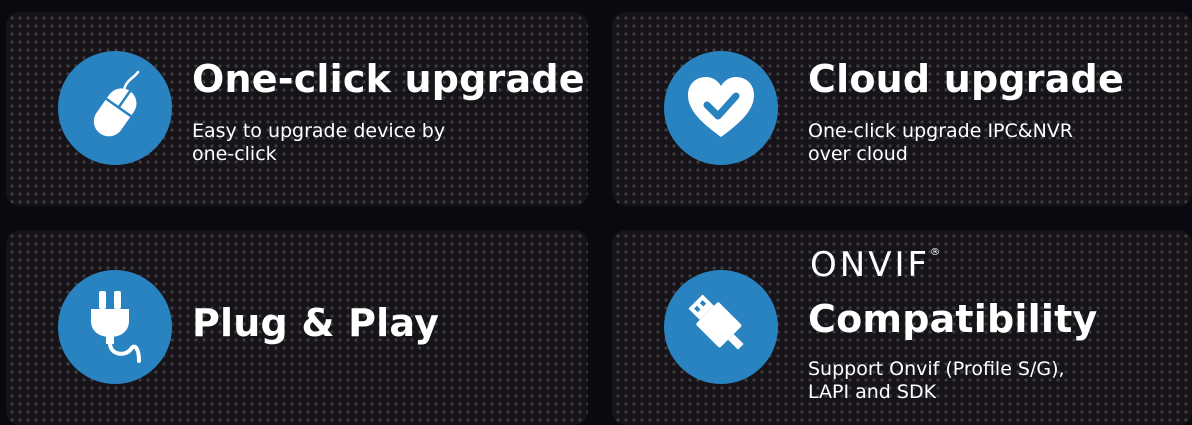  Describe the element at coordinates (953, 319) in the screenshot. I see `feature-title: Compatibility` at that location.